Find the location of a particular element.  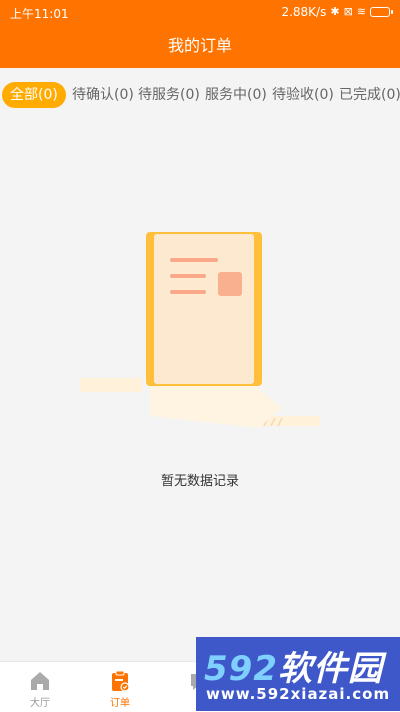

order-icon is located at coordinates (121, 681).